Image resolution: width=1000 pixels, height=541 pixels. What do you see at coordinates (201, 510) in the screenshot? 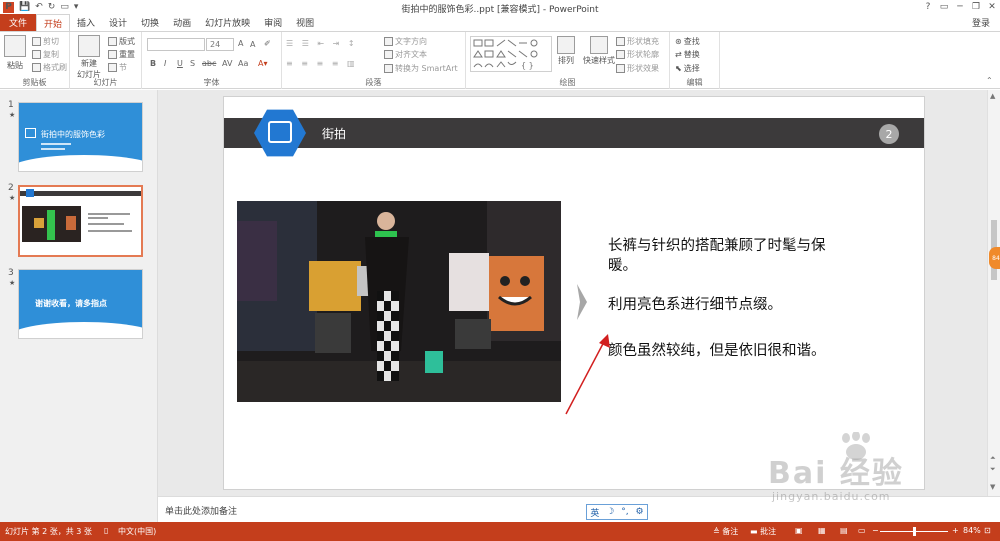
I see `notes-placeholder: 单击此处添加备注` at bounding box center [201, 510].